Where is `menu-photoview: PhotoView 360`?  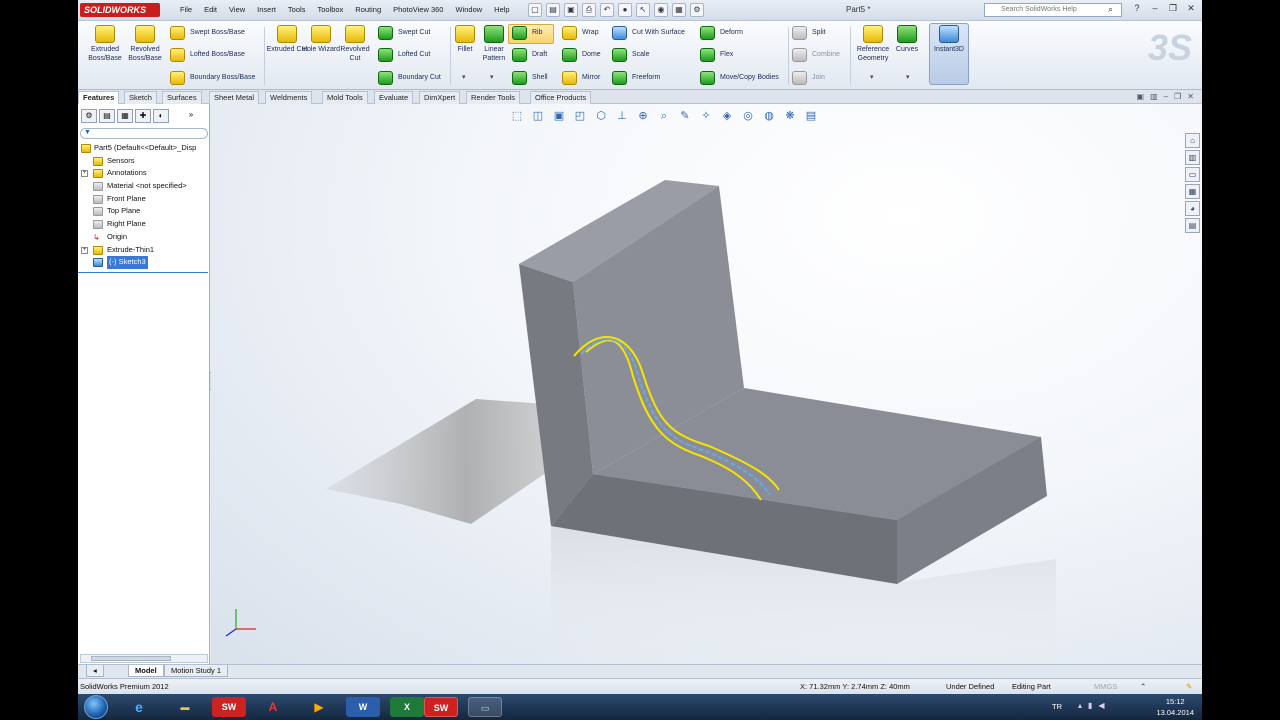 menu-photoview: PhotoView 360 is located at coordinates (418, 9).